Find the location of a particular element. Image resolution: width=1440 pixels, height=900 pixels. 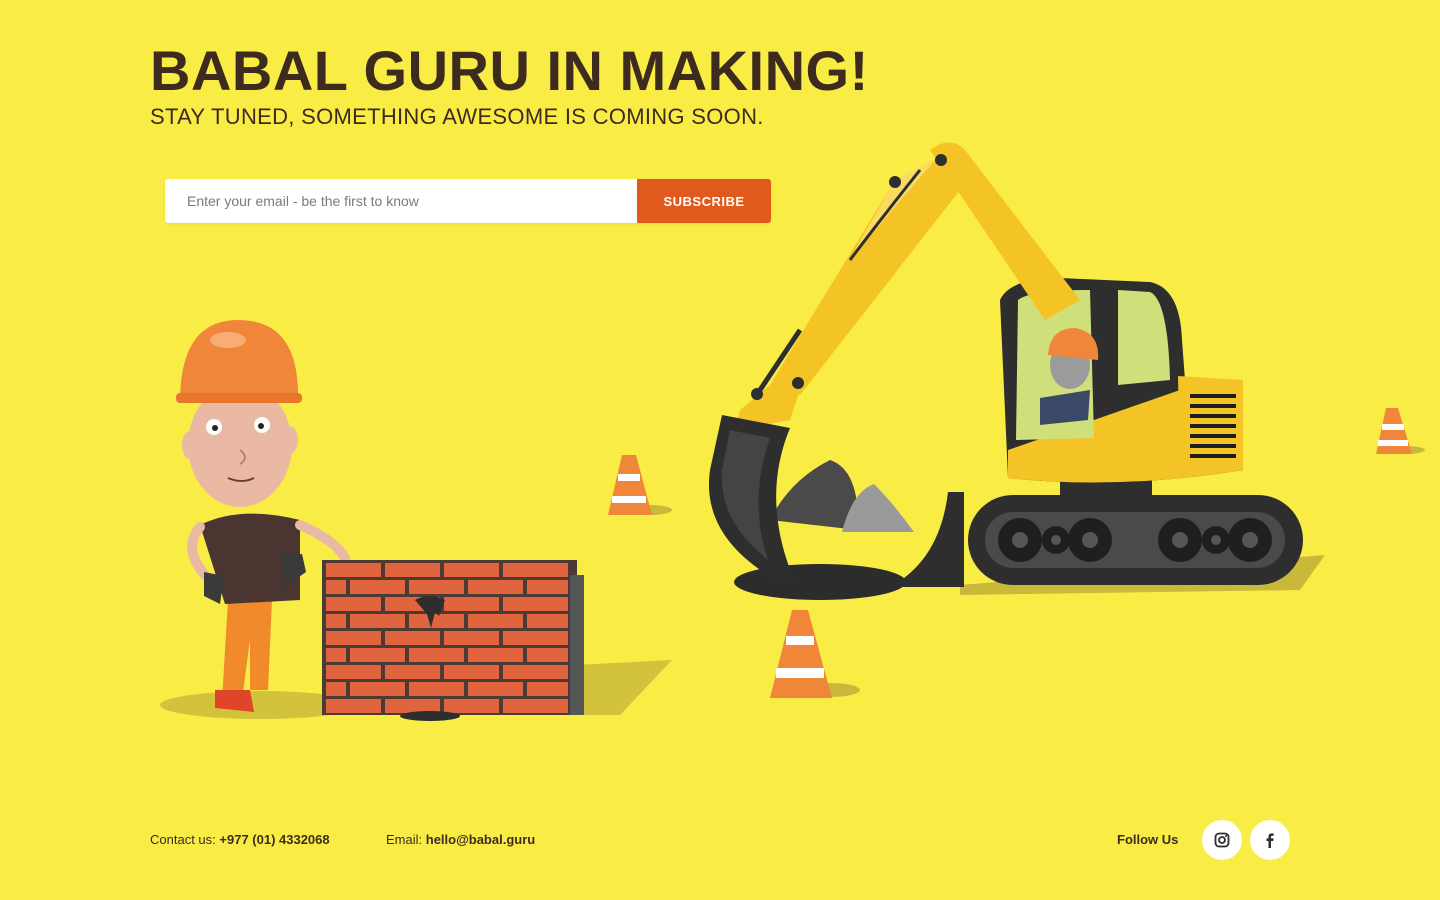

facebook-button is located at coordinates (1270, 840).